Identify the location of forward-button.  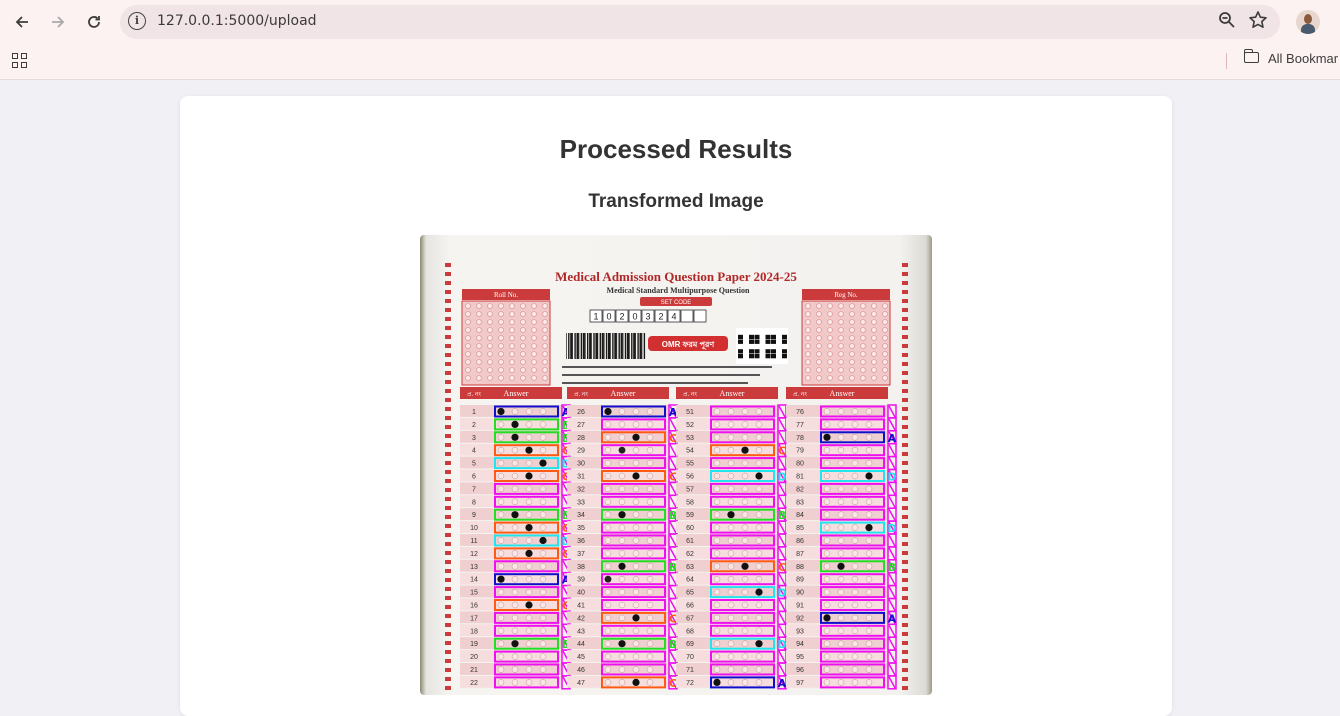
(58, 22).